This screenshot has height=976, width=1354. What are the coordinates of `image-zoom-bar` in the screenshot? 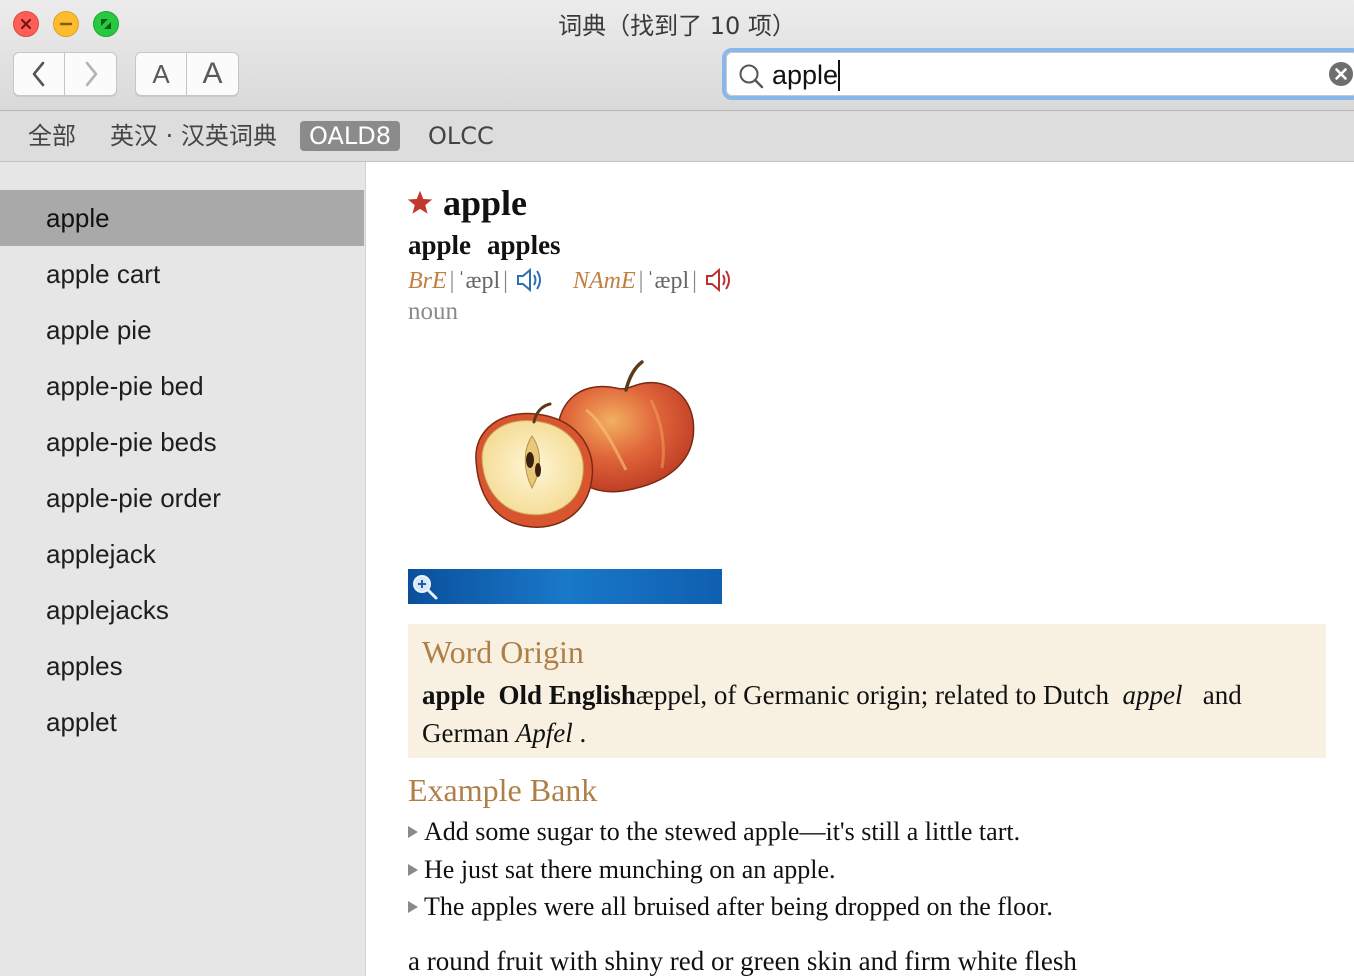 It's located at (565, 586).